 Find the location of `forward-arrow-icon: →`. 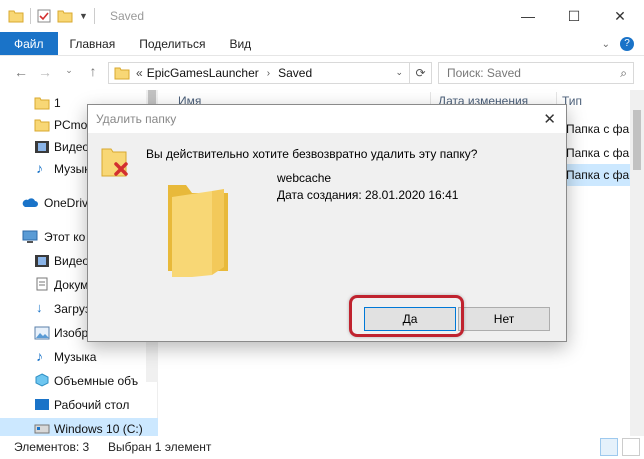

forward-arrow-icon: → is located at coordinates (45, 72).